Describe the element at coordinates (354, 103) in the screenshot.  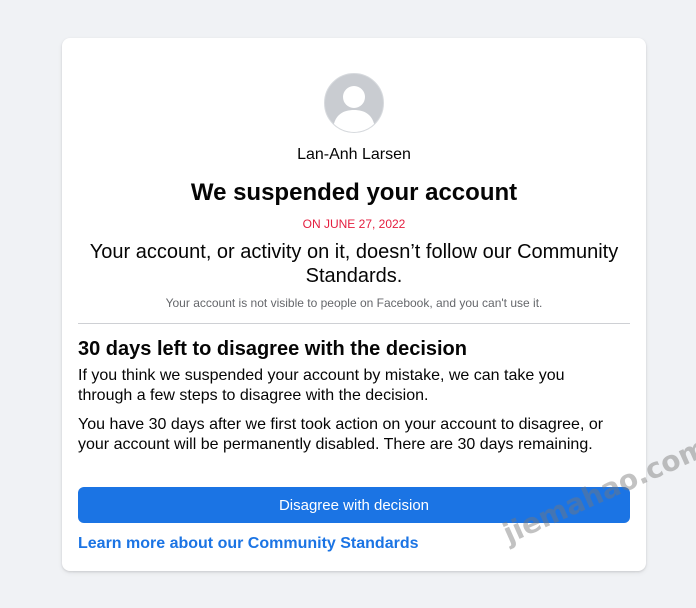
I see `default-user-avatar-icon` at that location.